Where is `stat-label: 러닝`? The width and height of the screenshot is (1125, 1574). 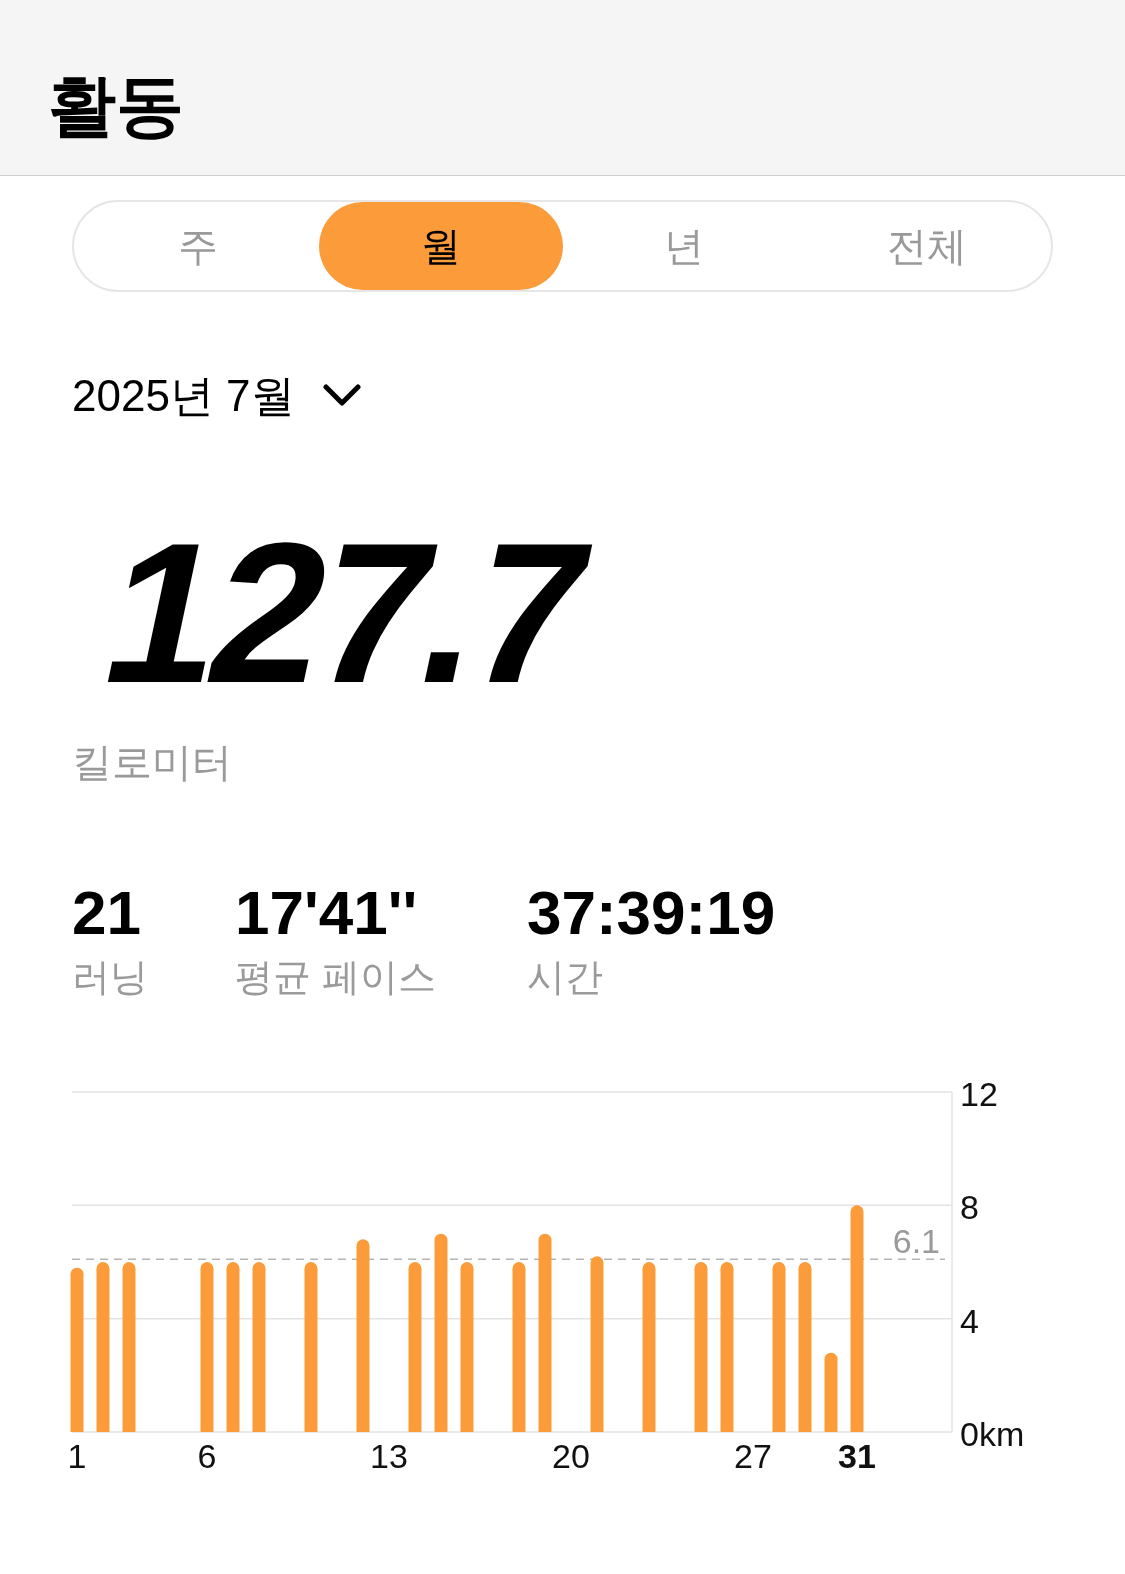 stat-label: 러닝 is located at coordinates (110, 977).